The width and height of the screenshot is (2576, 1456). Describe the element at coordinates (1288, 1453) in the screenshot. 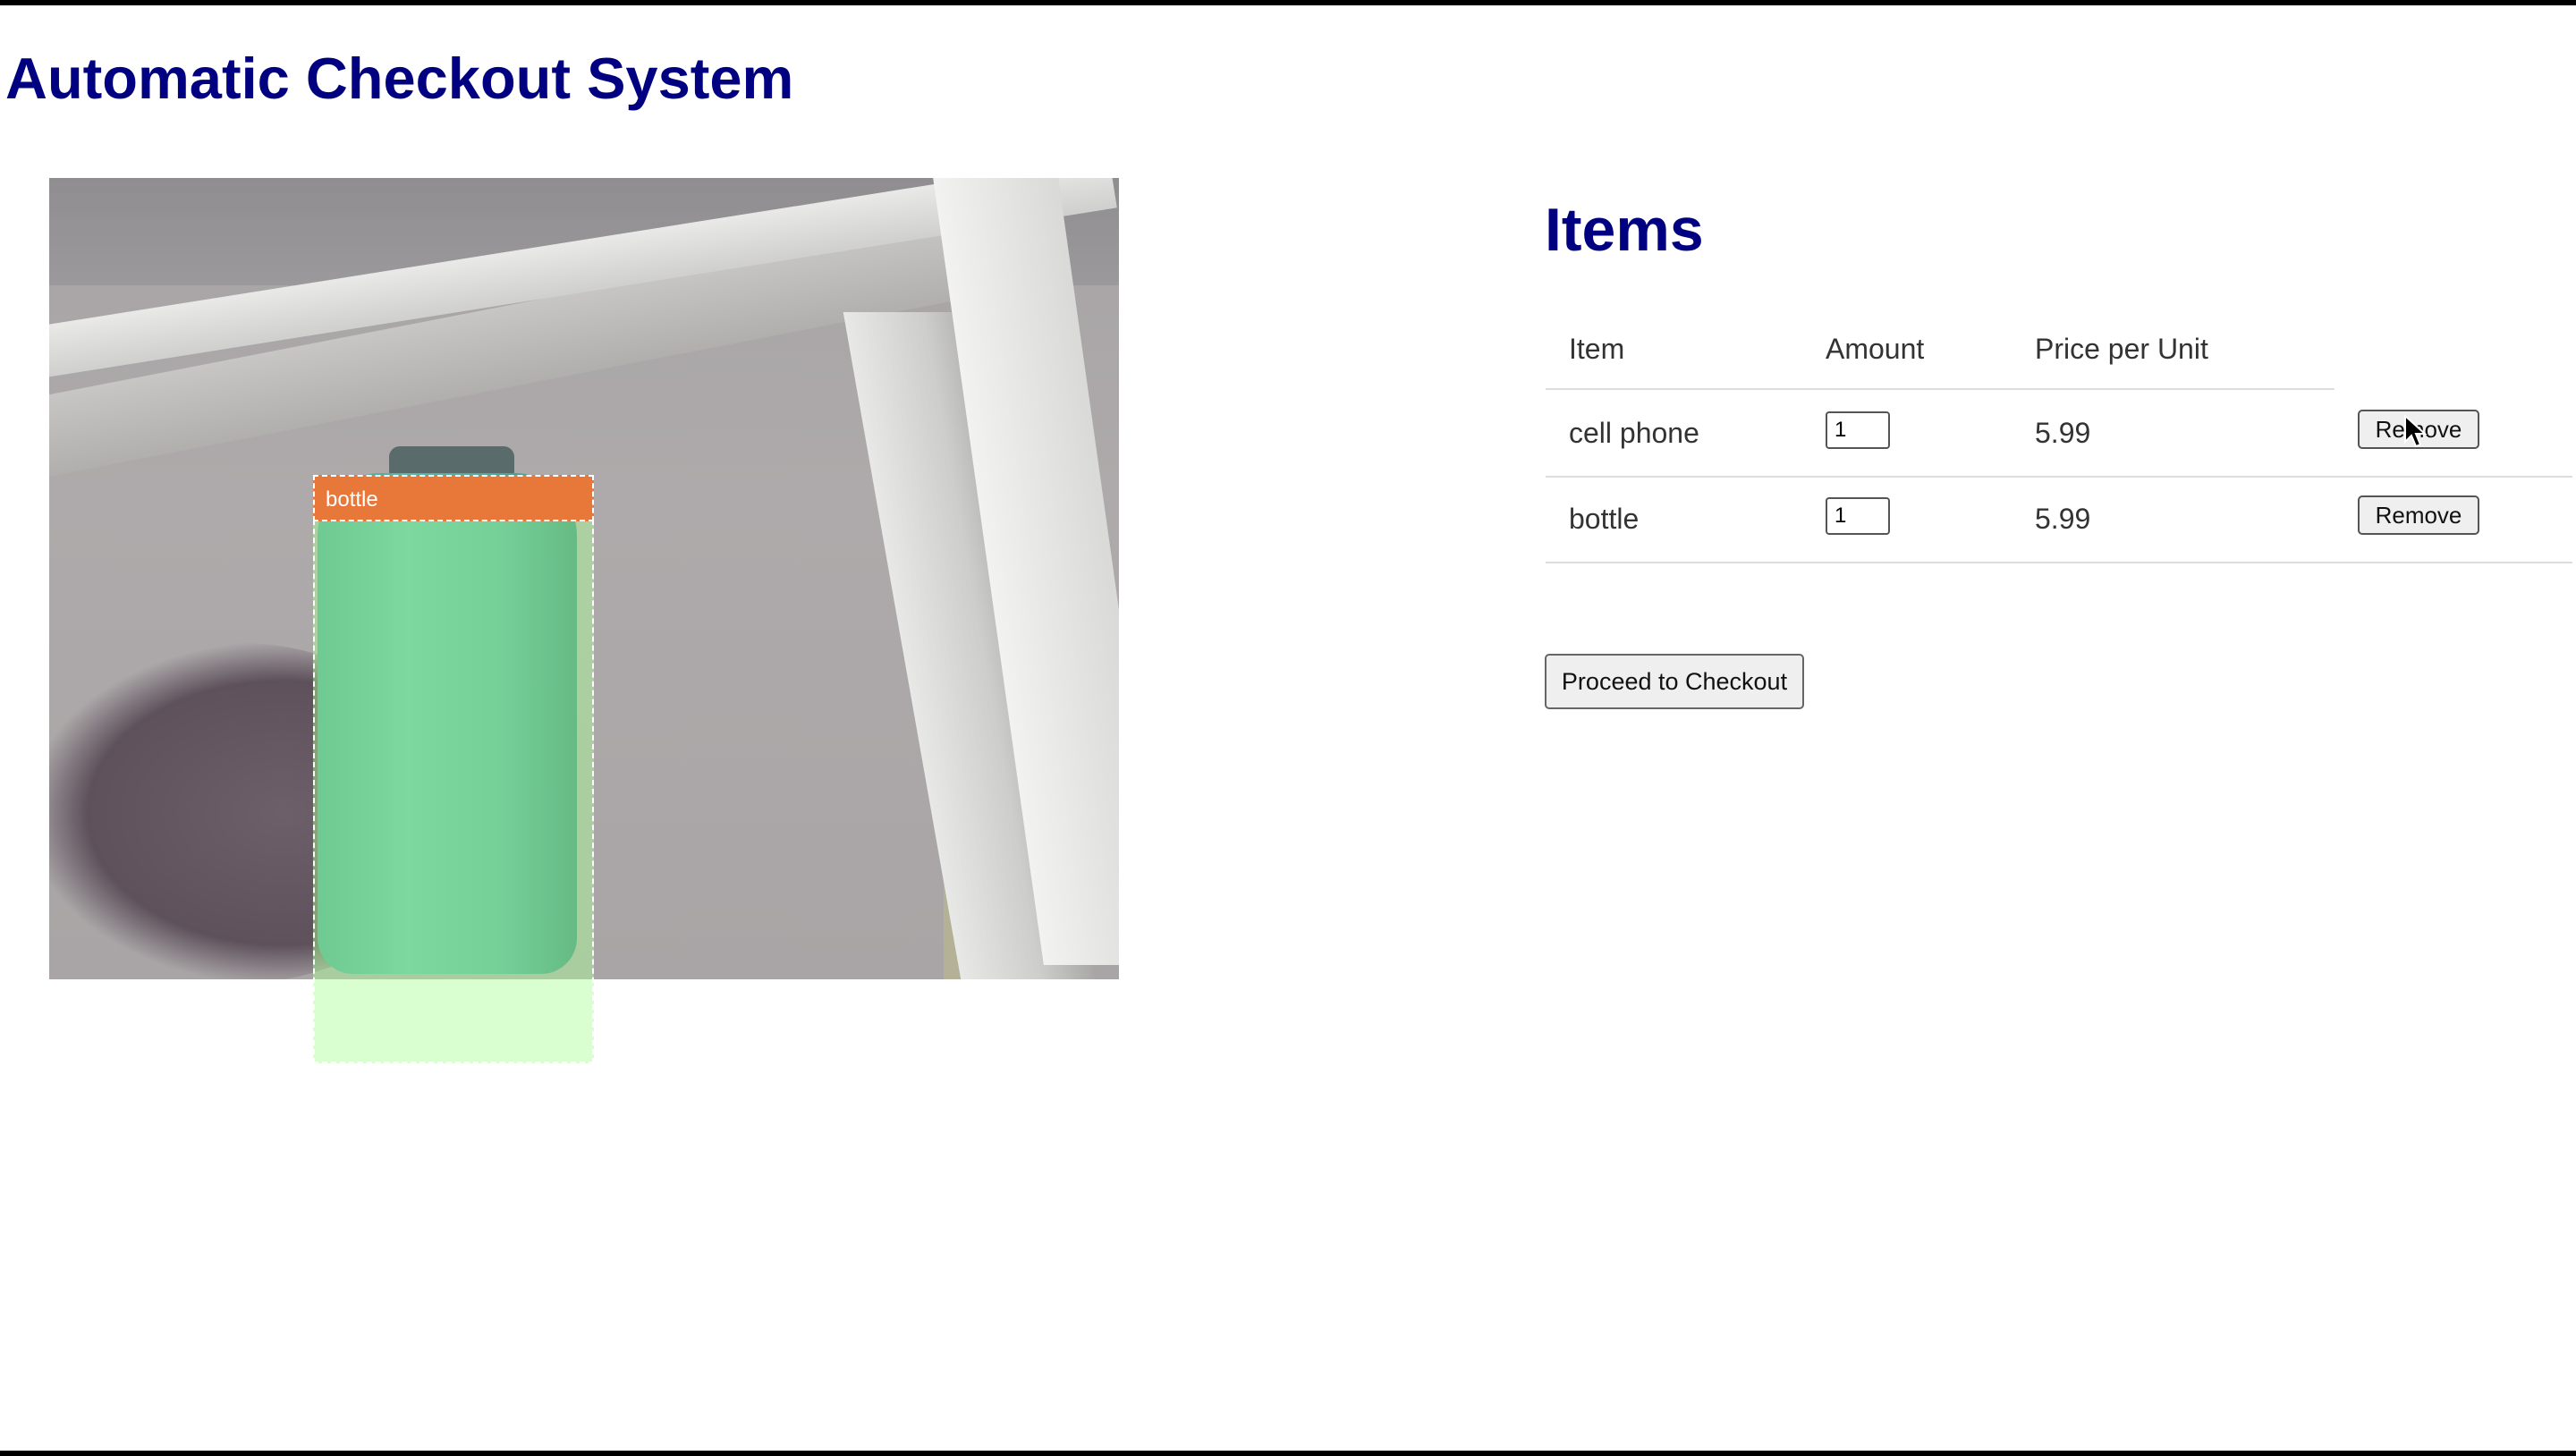

I see `bottom-border` at that location.